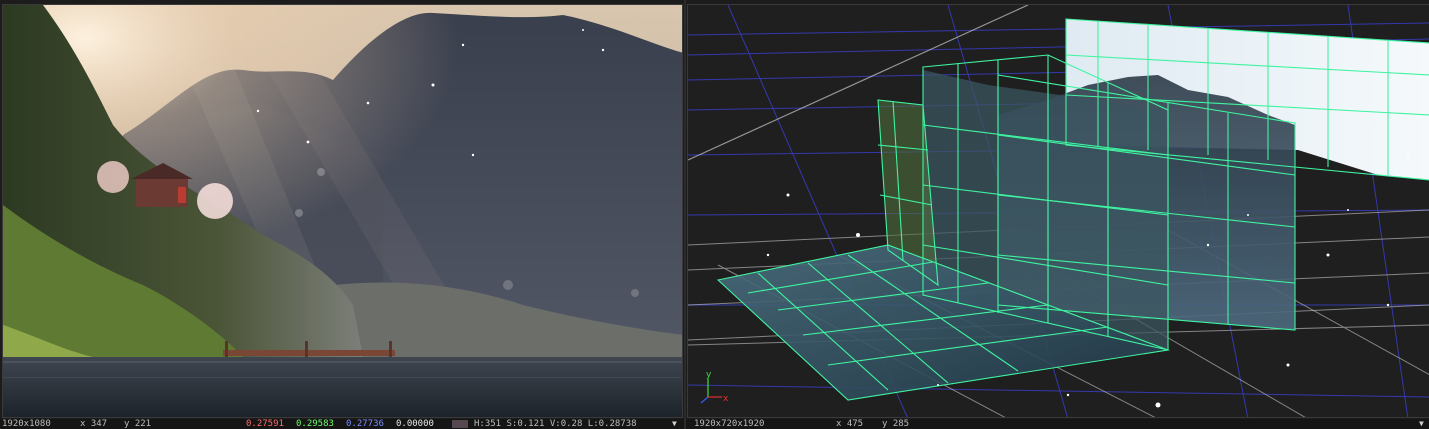  I want to click on format-readout-3d: 1920x720x1920, so click(729, 424).